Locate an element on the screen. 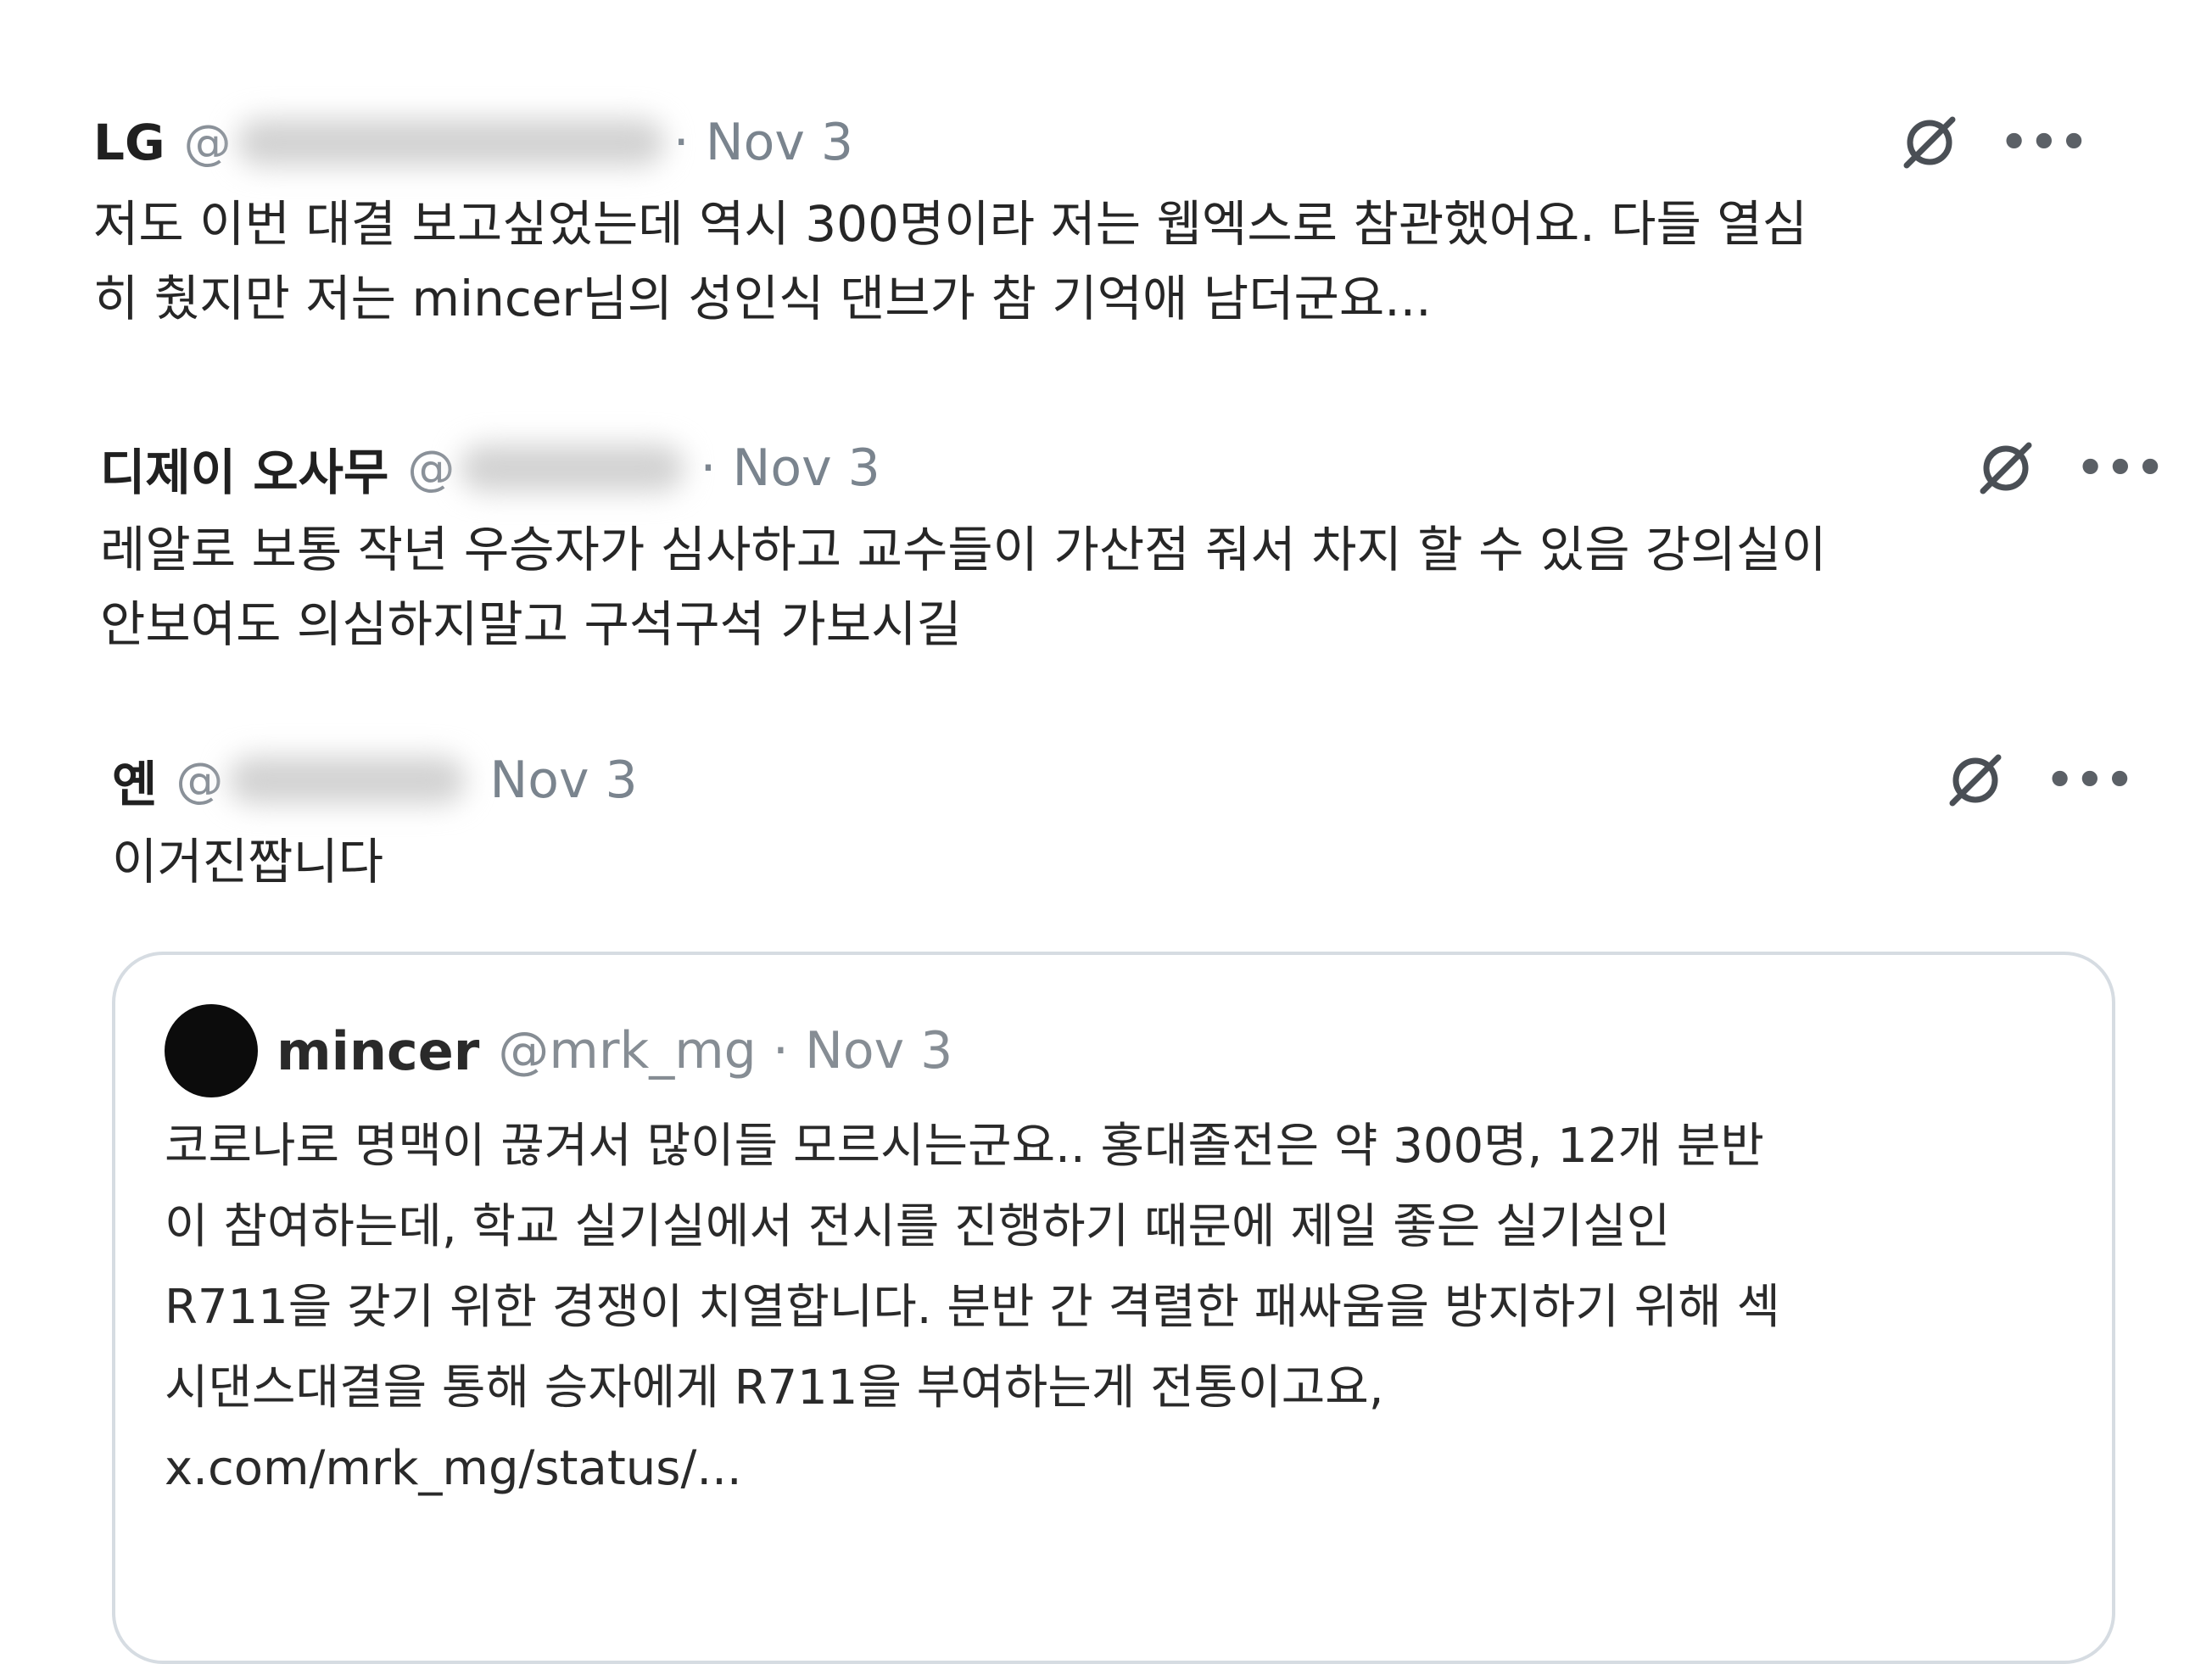 This screenshot has width=2212, height=1664. quote-author-name: mincer is located at coordinates (377, 1051).